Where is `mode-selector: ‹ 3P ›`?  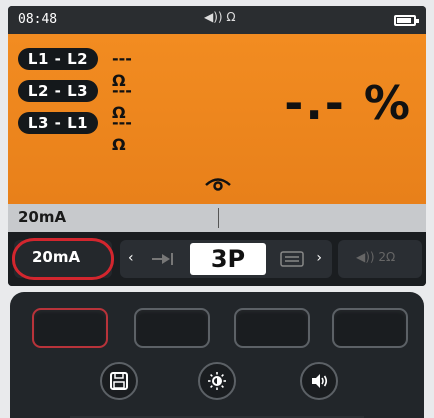 mode-selector: ‹ 3P › is located at coordinates (226, 259).